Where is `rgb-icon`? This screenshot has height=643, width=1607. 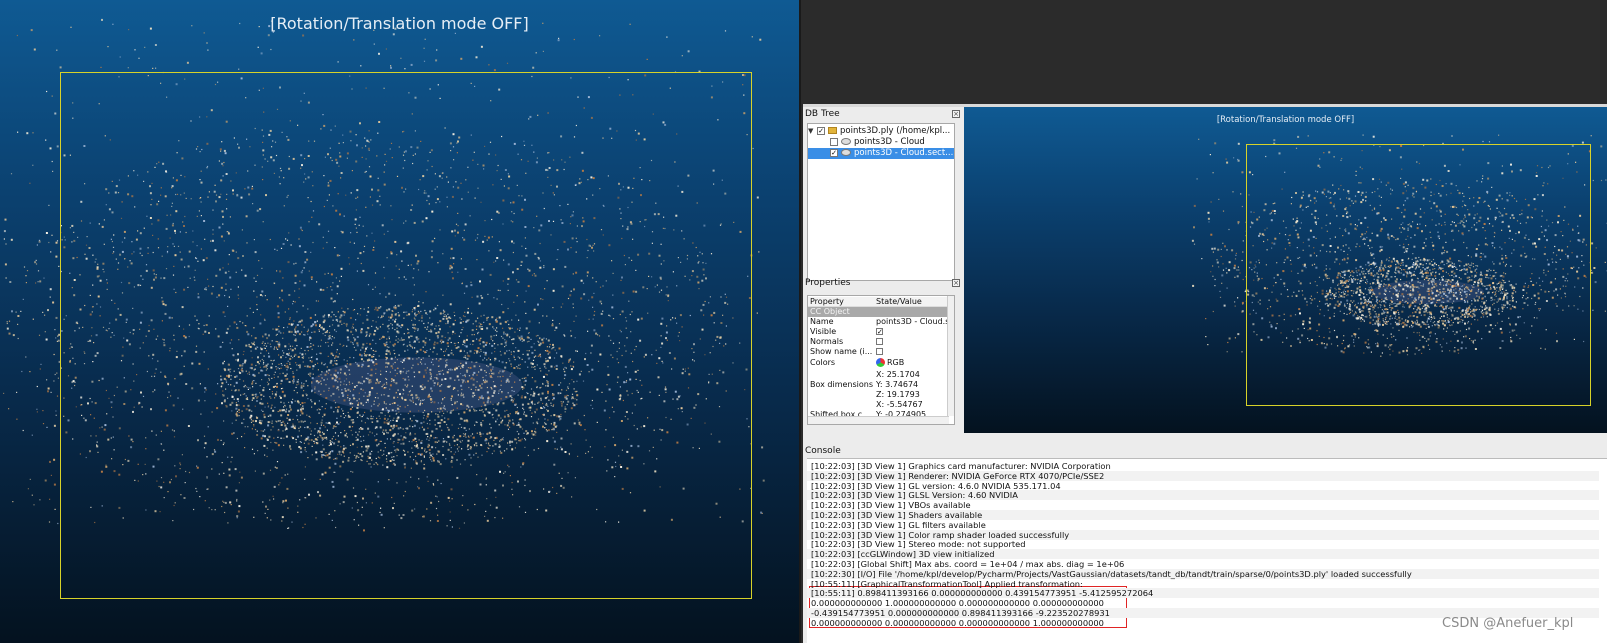
rgb-icon is located at coordinates (880, 362).